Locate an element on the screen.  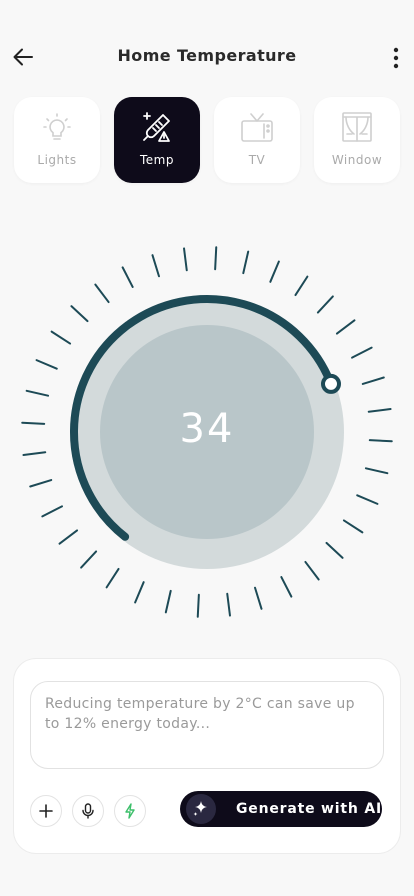
plus-icon is located at coordinates (46, 811).